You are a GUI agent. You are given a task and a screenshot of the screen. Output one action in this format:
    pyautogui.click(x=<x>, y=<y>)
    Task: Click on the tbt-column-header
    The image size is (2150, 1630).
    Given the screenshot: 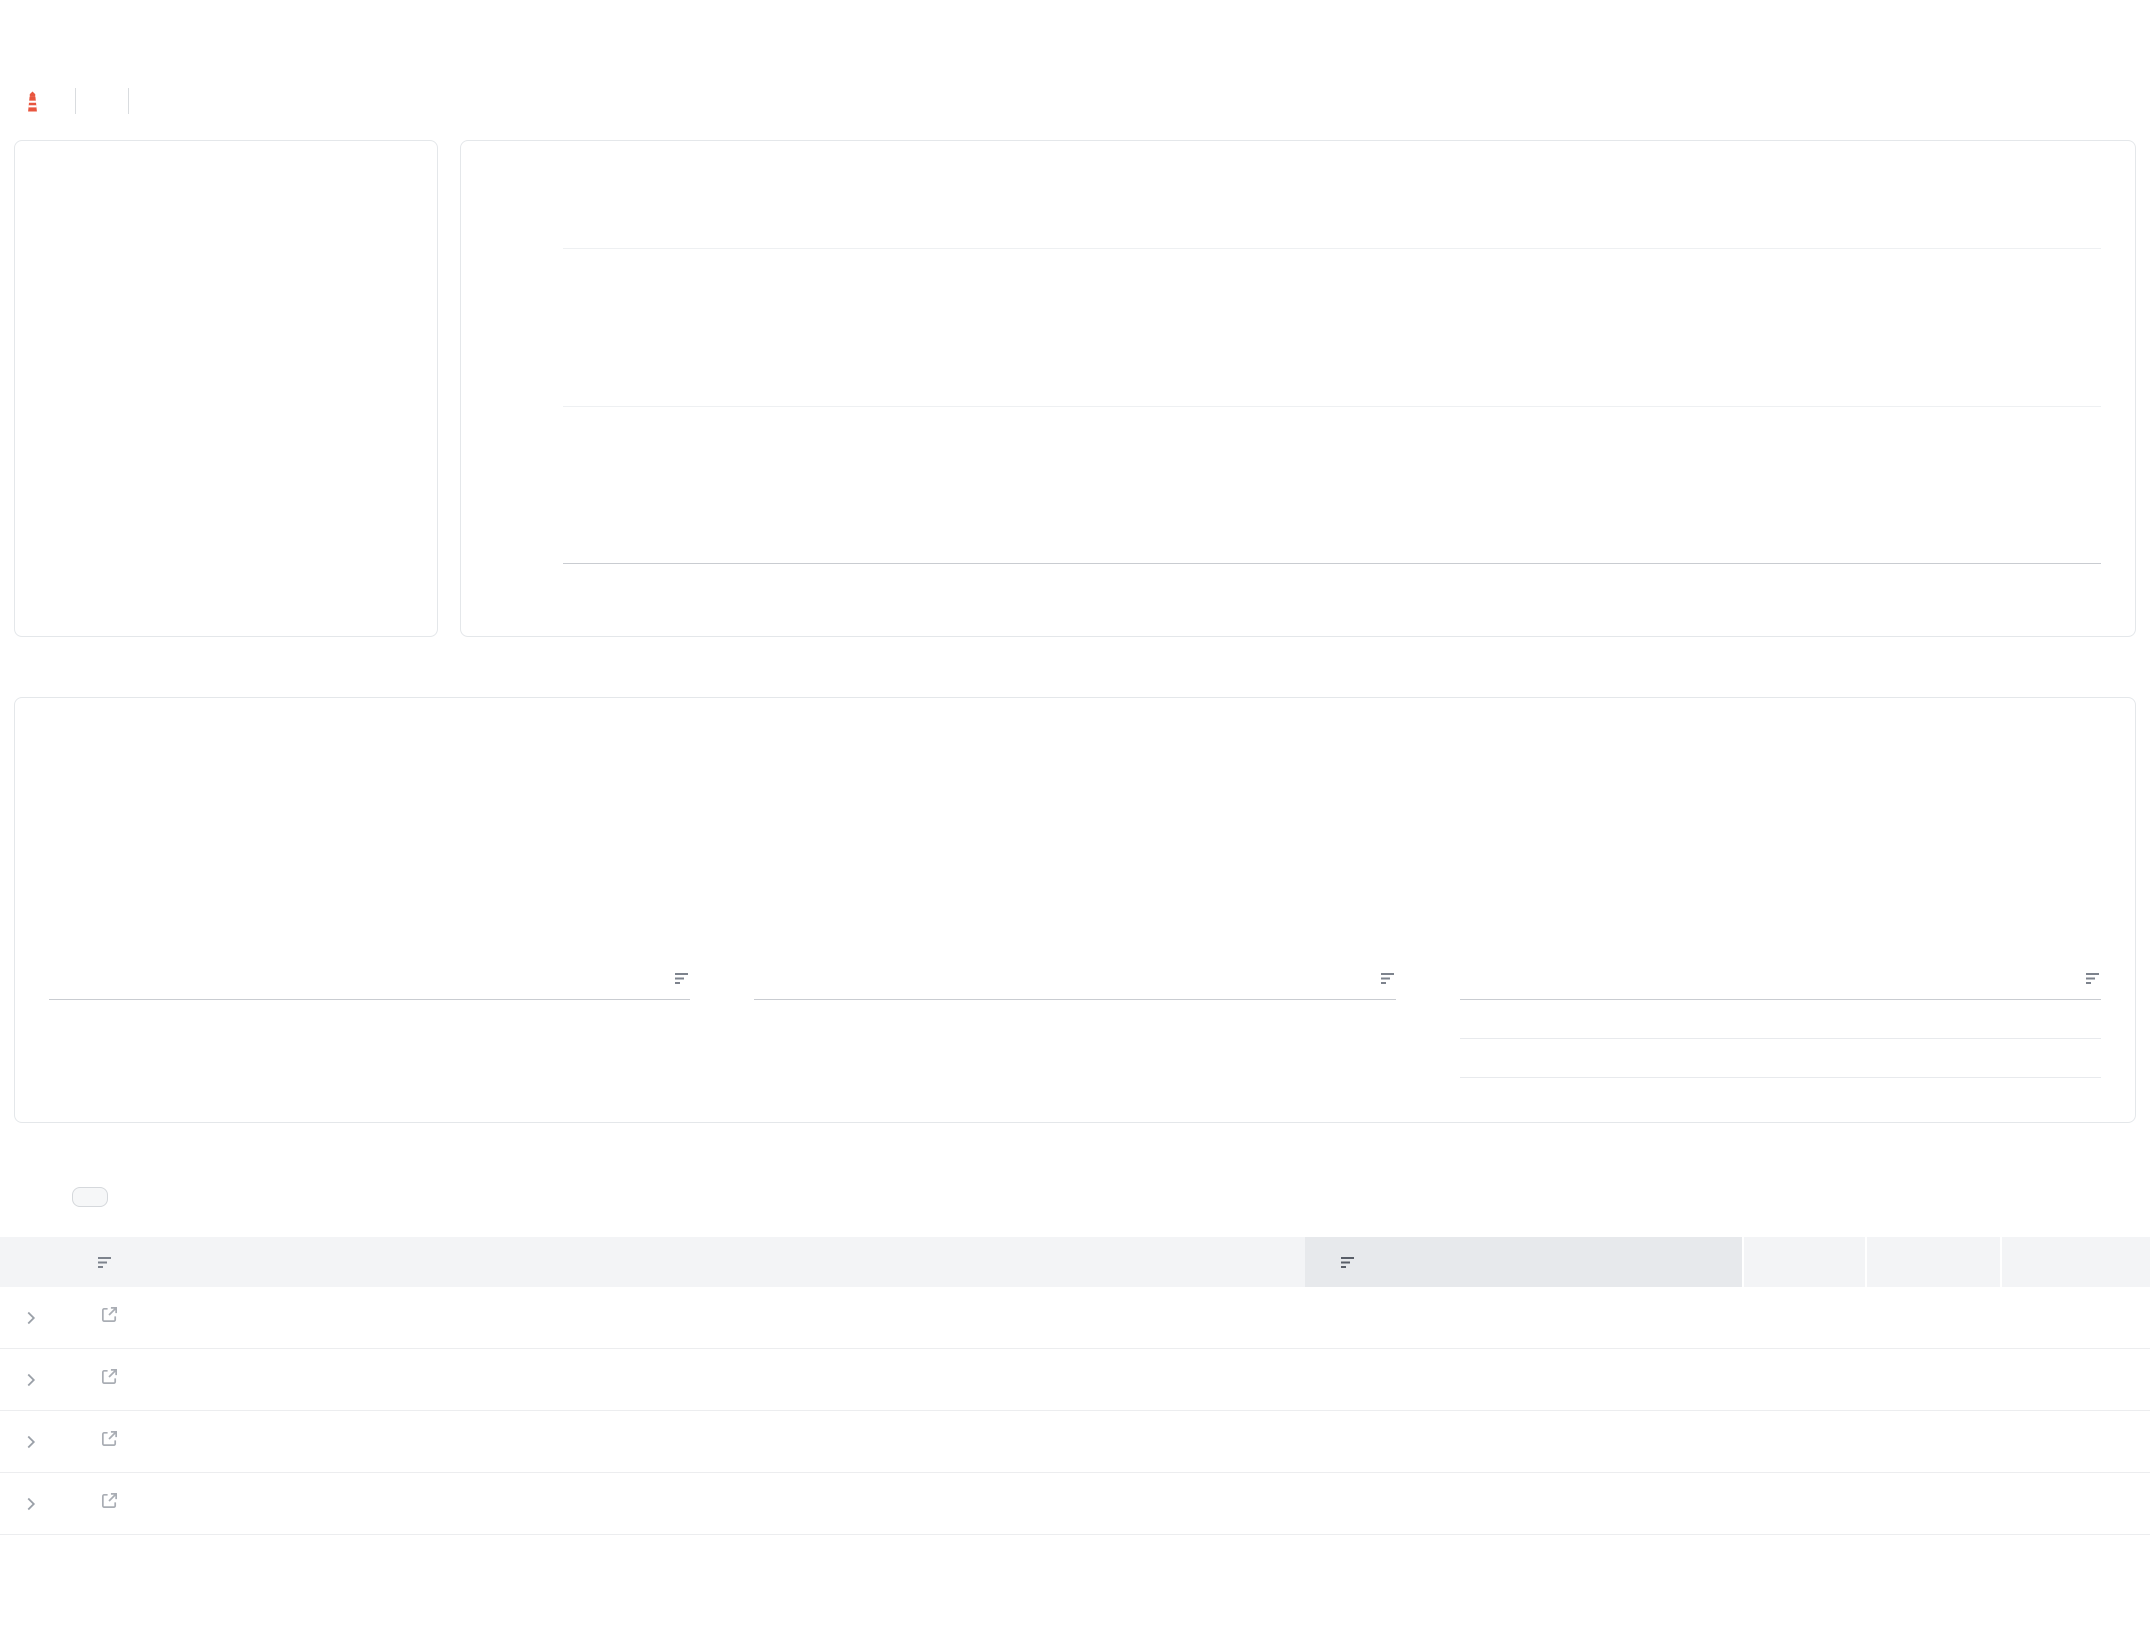 What is the action you would take?
    pyautogui.click(x=1932, y=1262)
    